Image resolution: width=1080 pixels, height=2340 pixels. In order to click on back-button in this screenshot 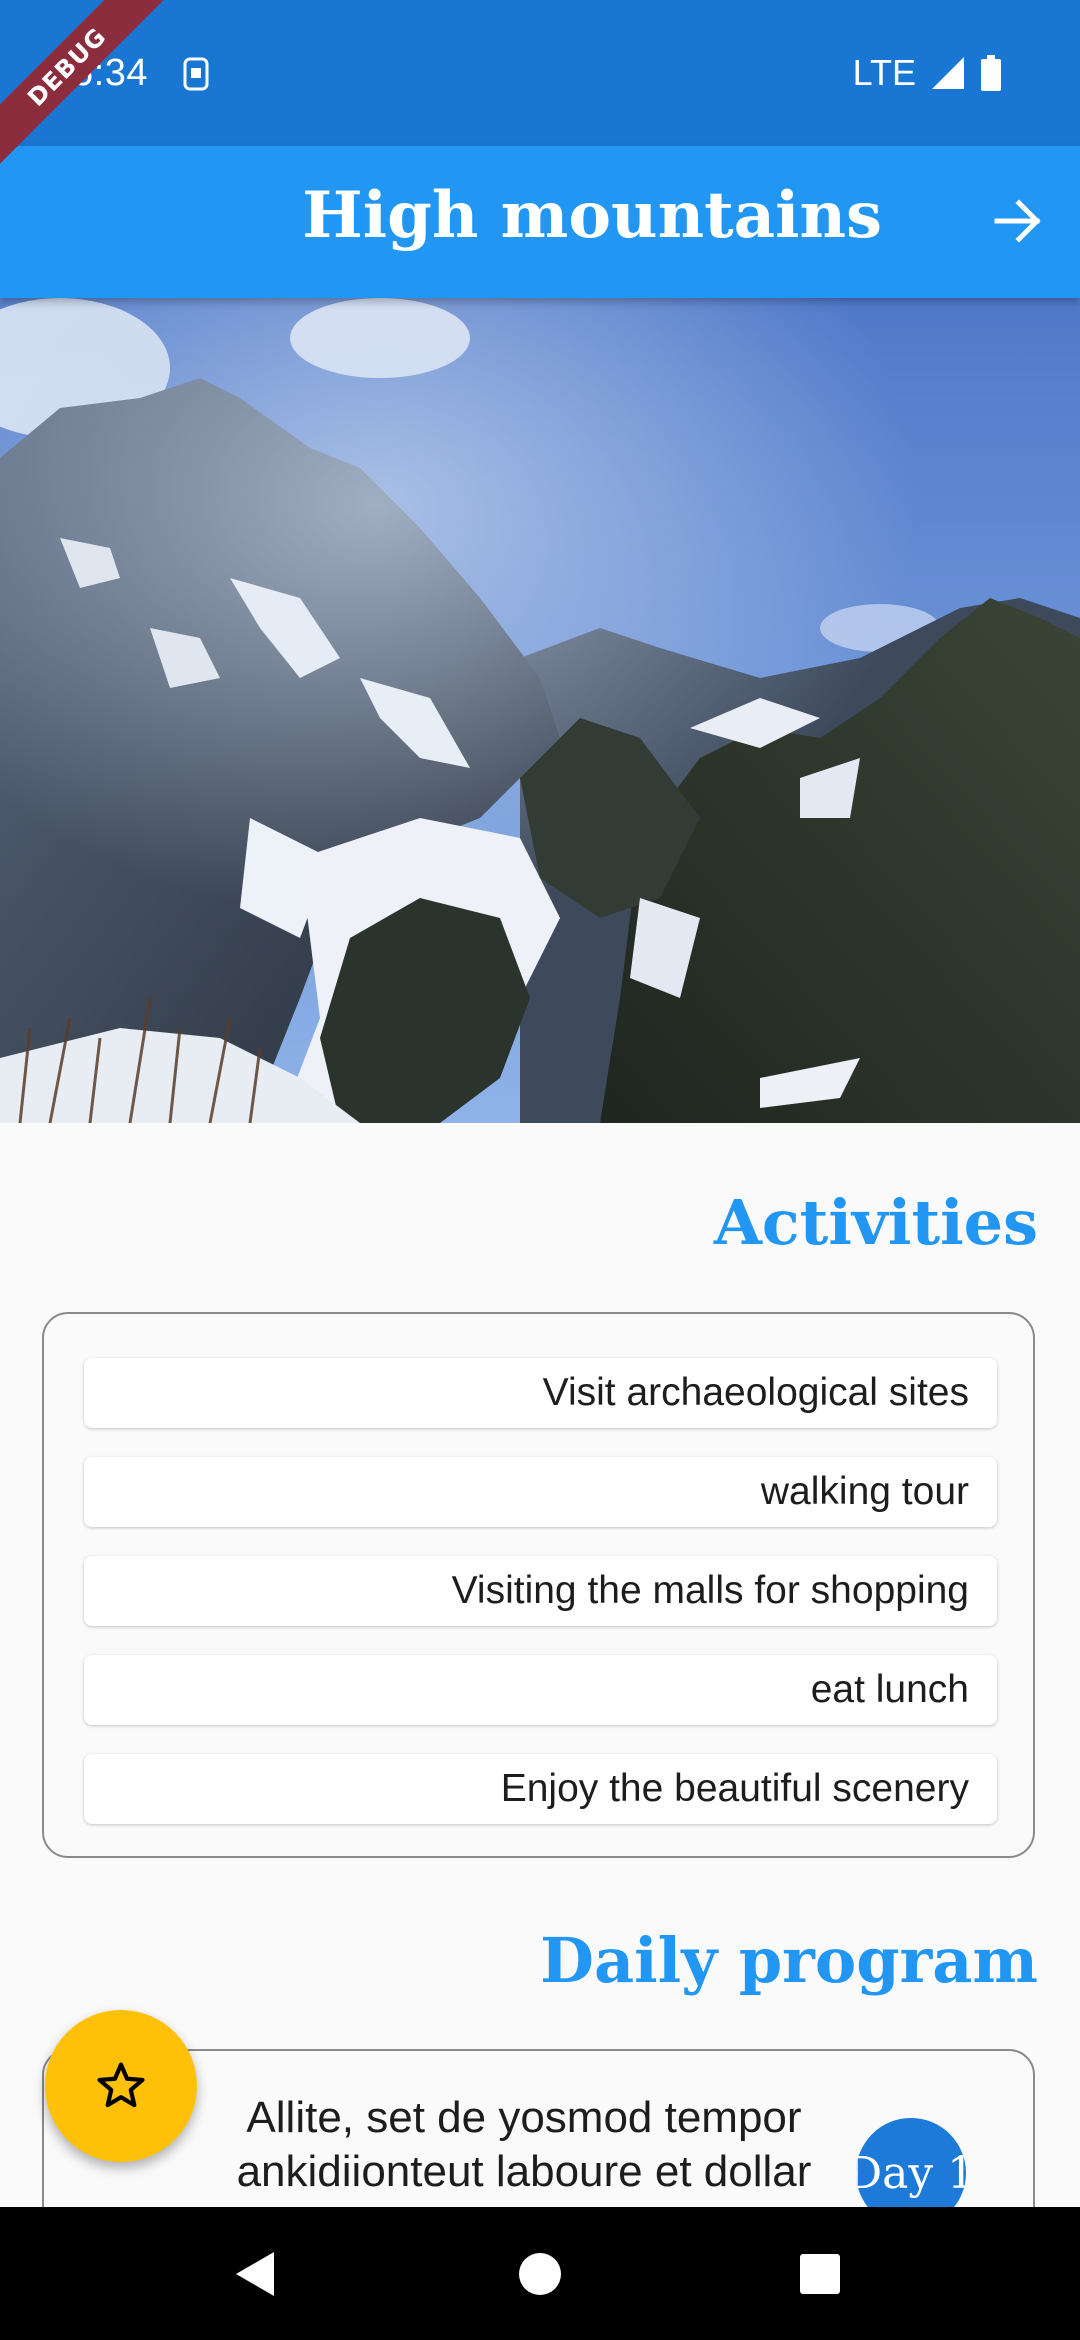, I will do `click(256, 2273)`.